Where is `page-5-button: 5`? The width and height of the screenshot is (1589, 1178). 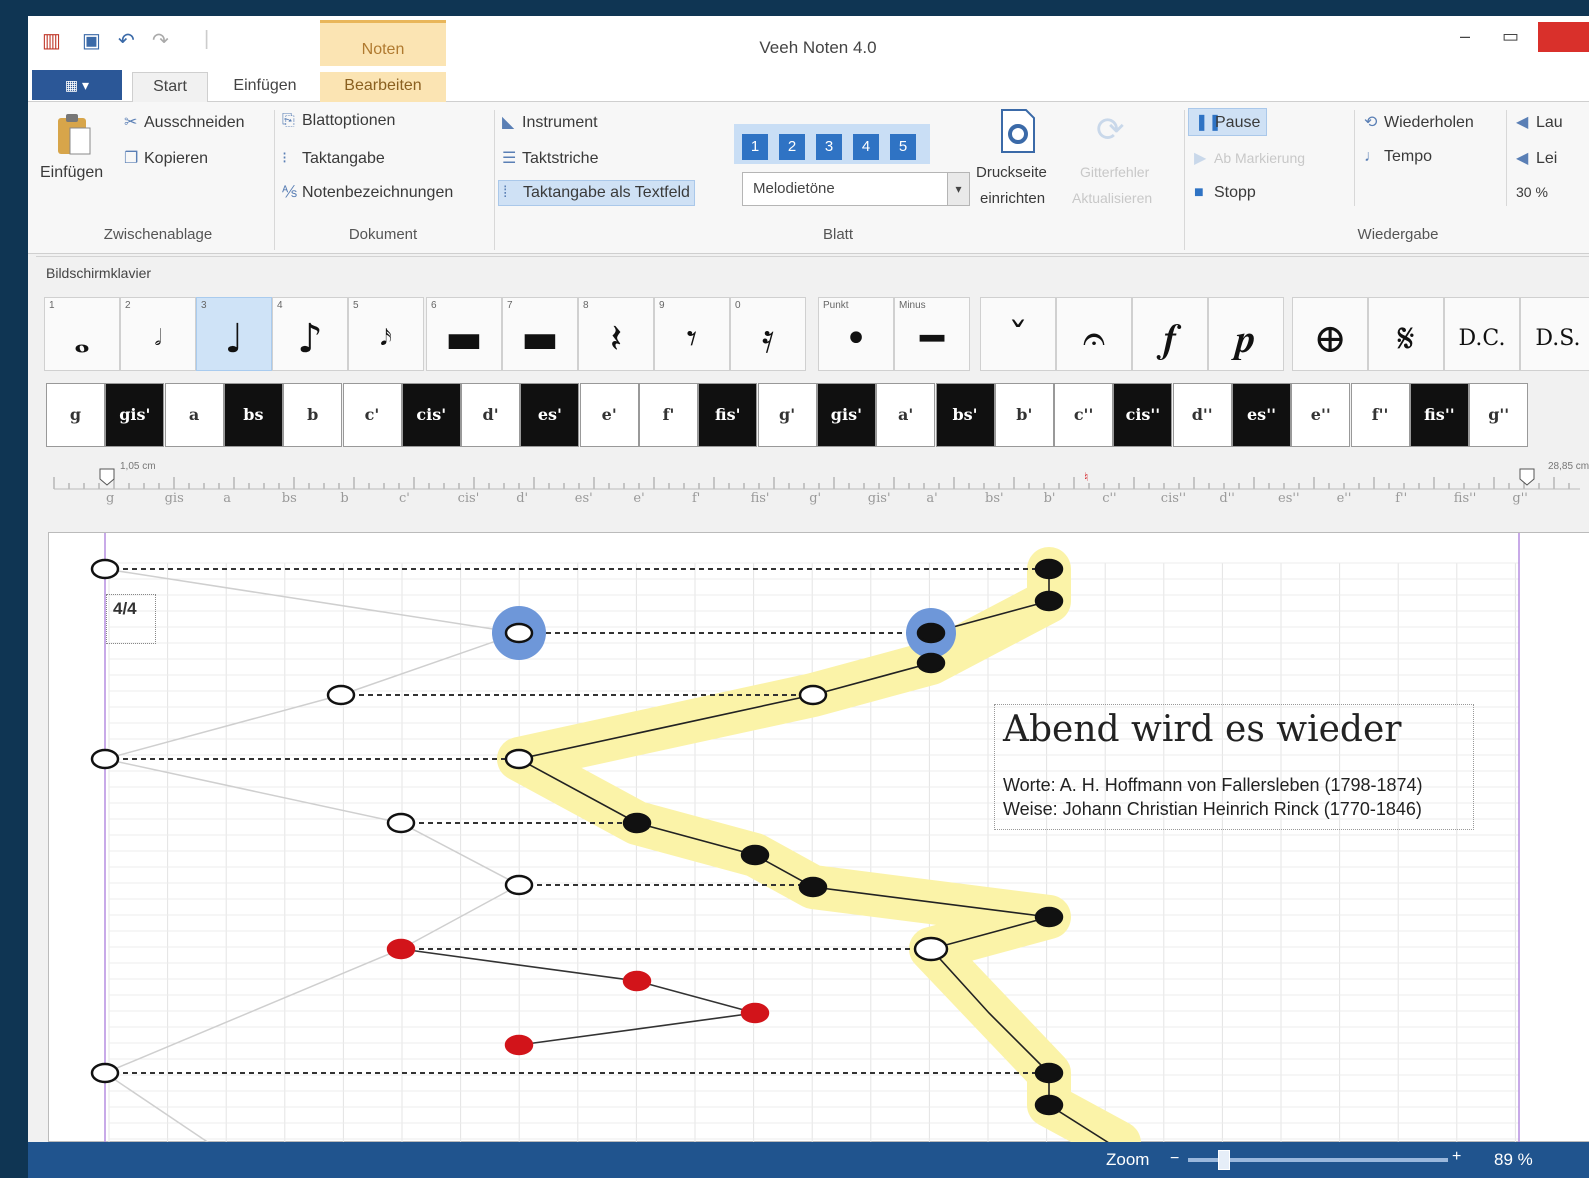
page-5-button: 5 is located at coordinates (903, 147).